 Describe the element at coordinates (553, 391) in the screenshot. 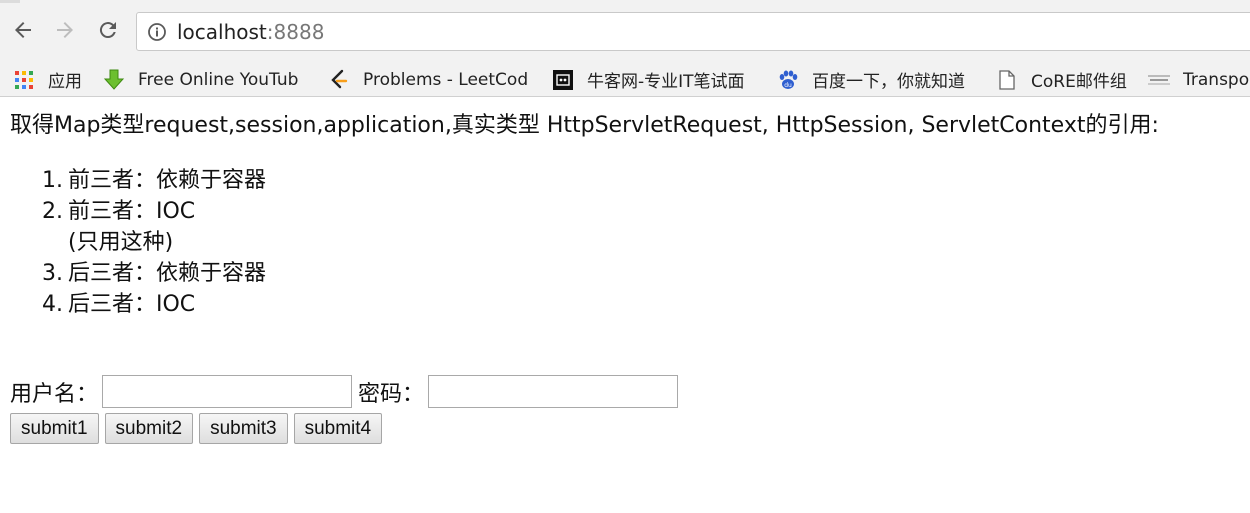

I see `password-input` at that location.